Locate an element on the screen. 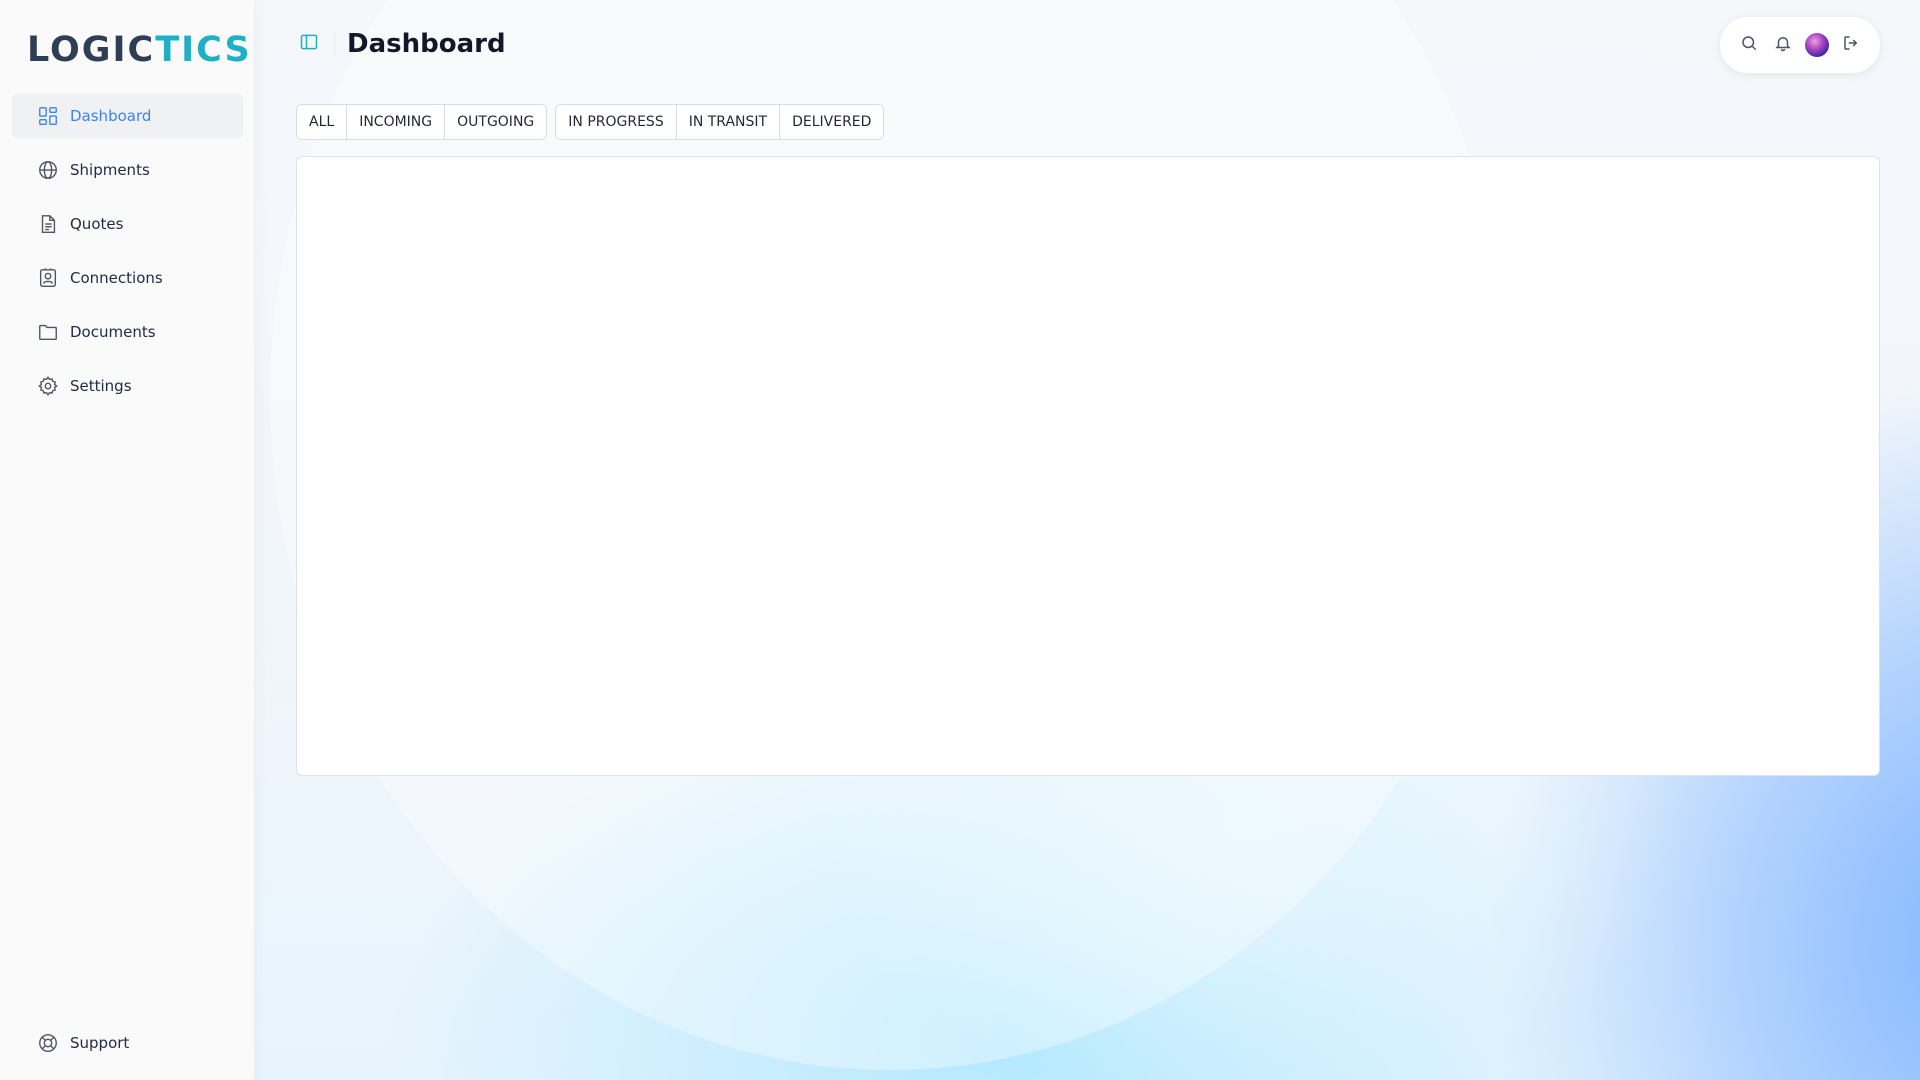 The width and height of the screenshot is (1920, 1080). notifications-button is located at coordinates (1783, 45).